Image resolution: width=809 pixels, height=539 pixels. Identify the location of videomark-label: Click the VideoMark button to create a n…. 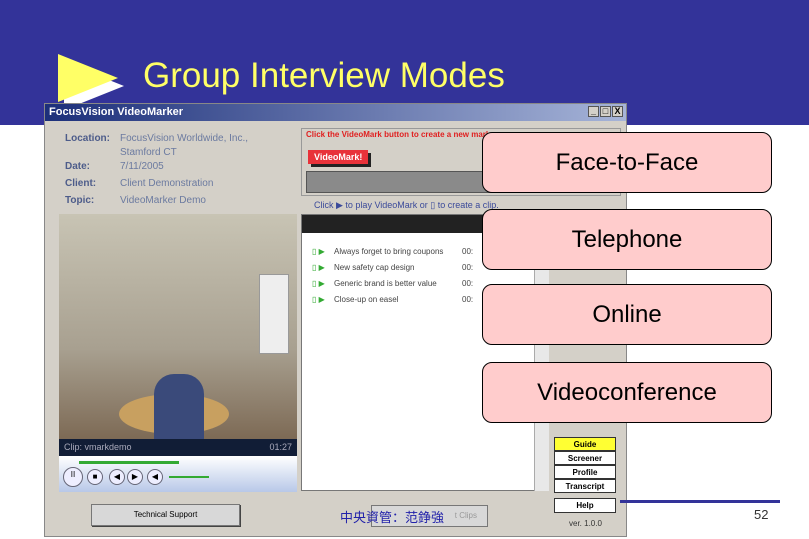
(398, 134).